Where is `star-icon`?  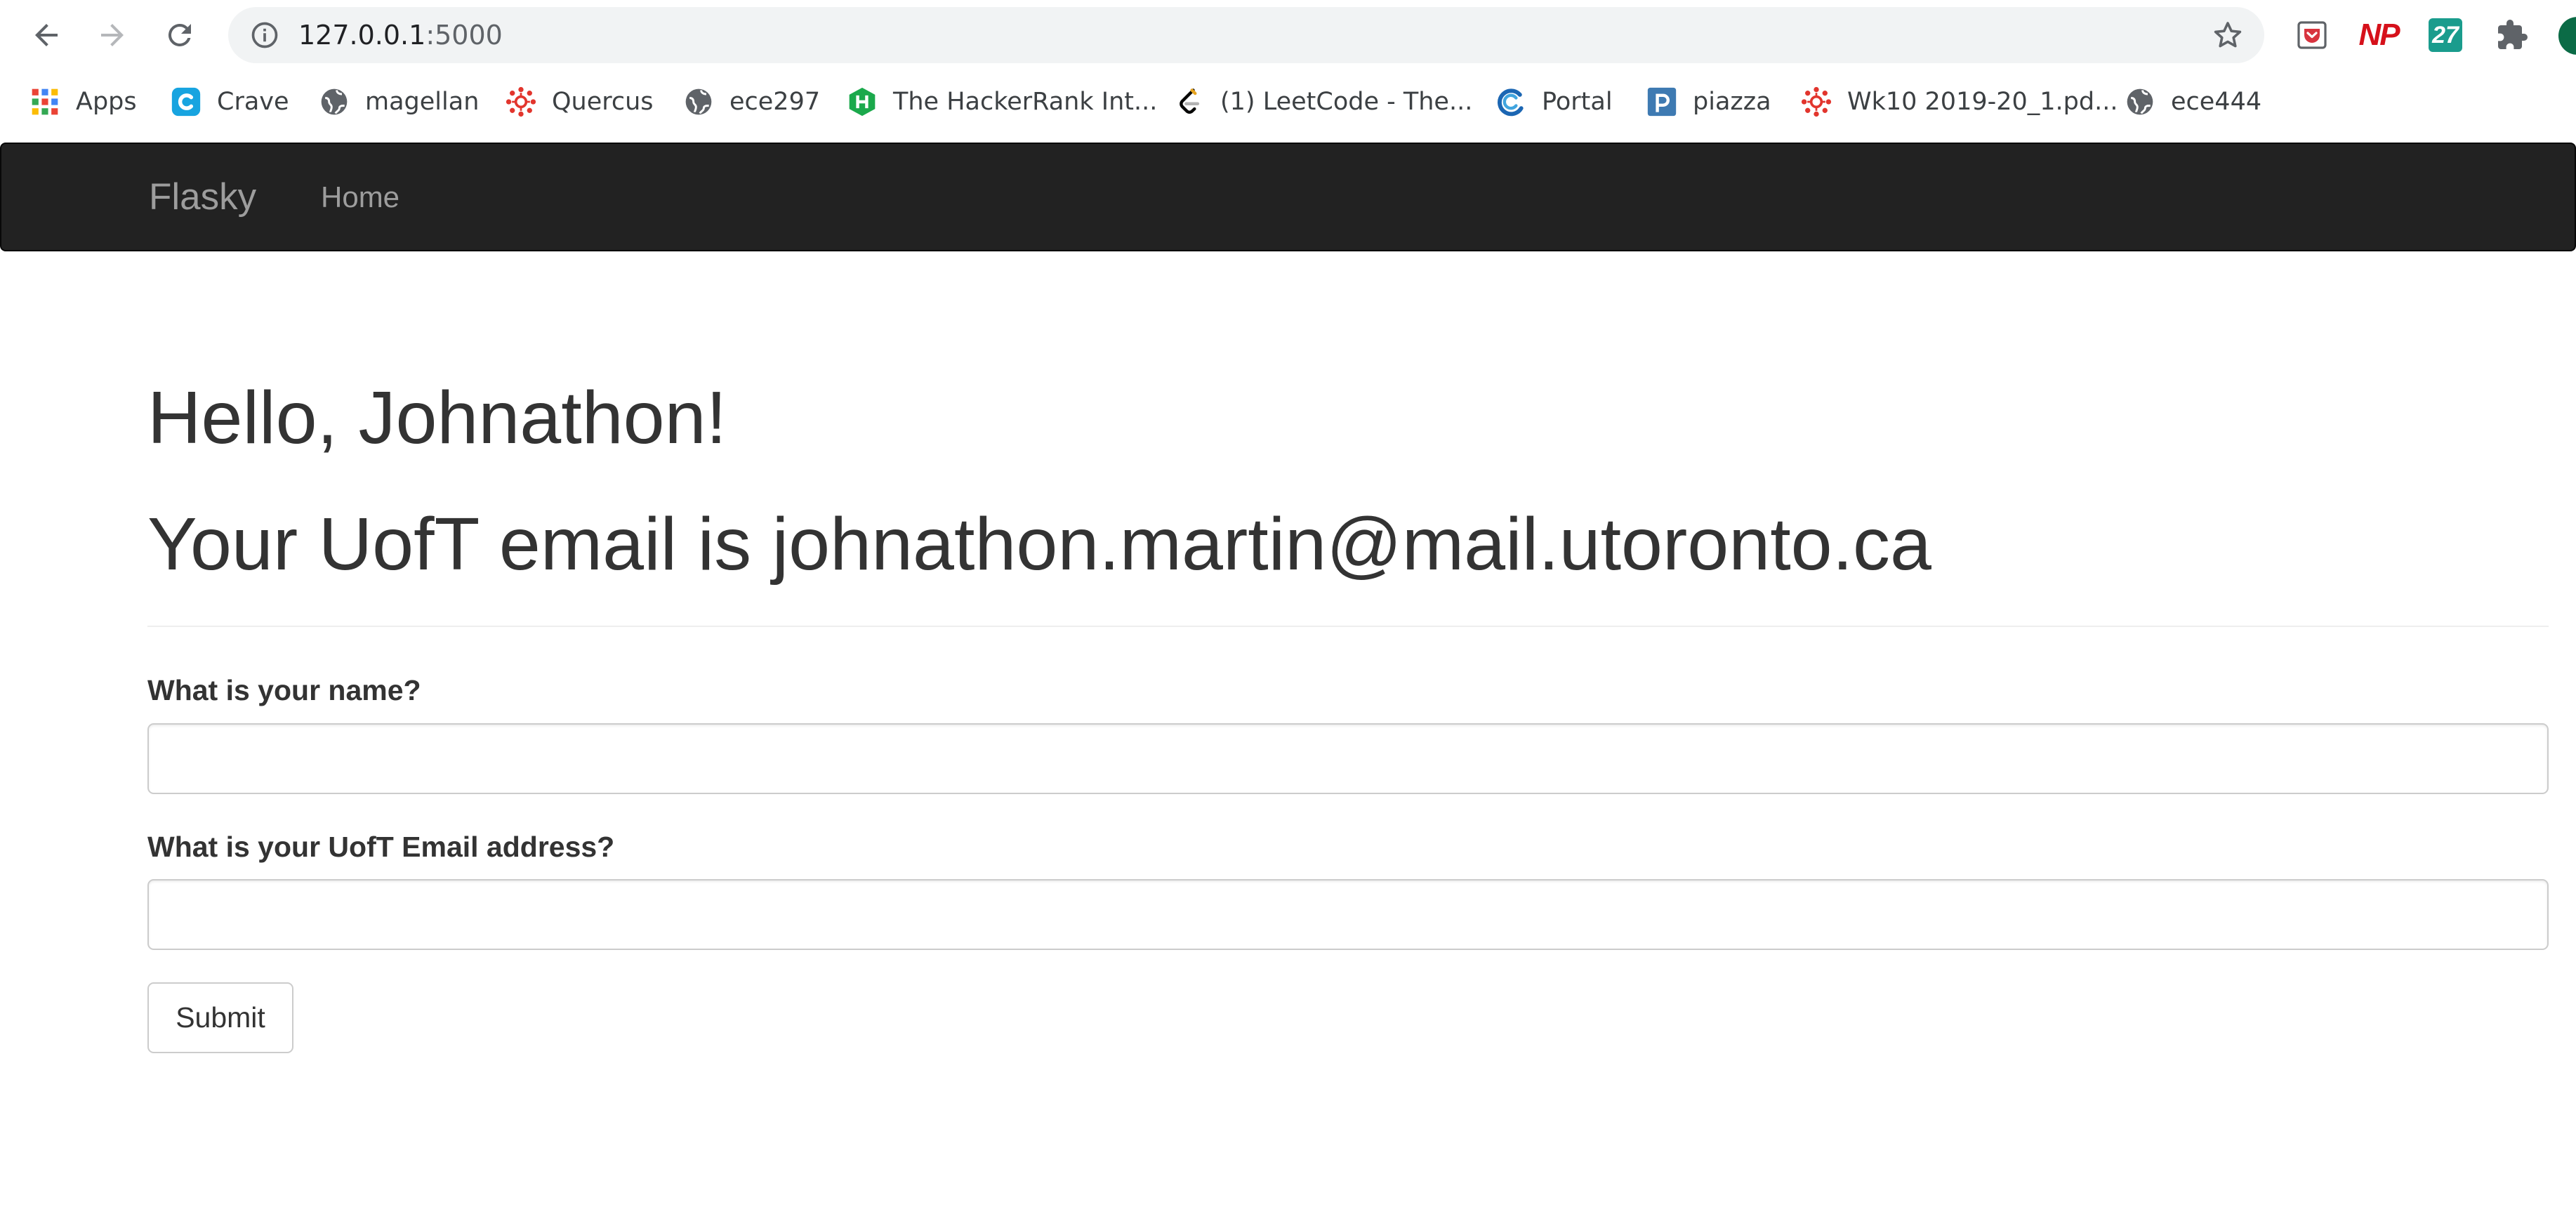
star-icon is located at coordinates (2228, 35).